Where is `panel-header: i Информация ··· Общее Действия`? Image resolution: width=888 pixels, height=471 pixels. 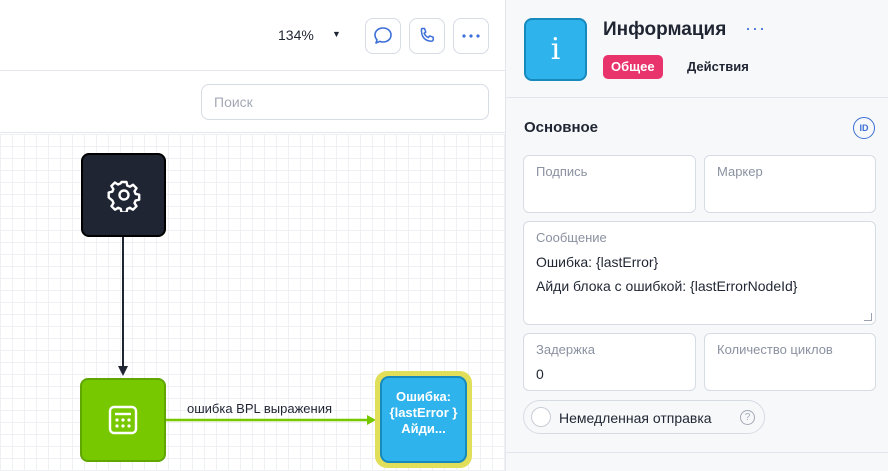 panel-header: i Информация ··· Общее Действия is located at coordinates (697, 49).